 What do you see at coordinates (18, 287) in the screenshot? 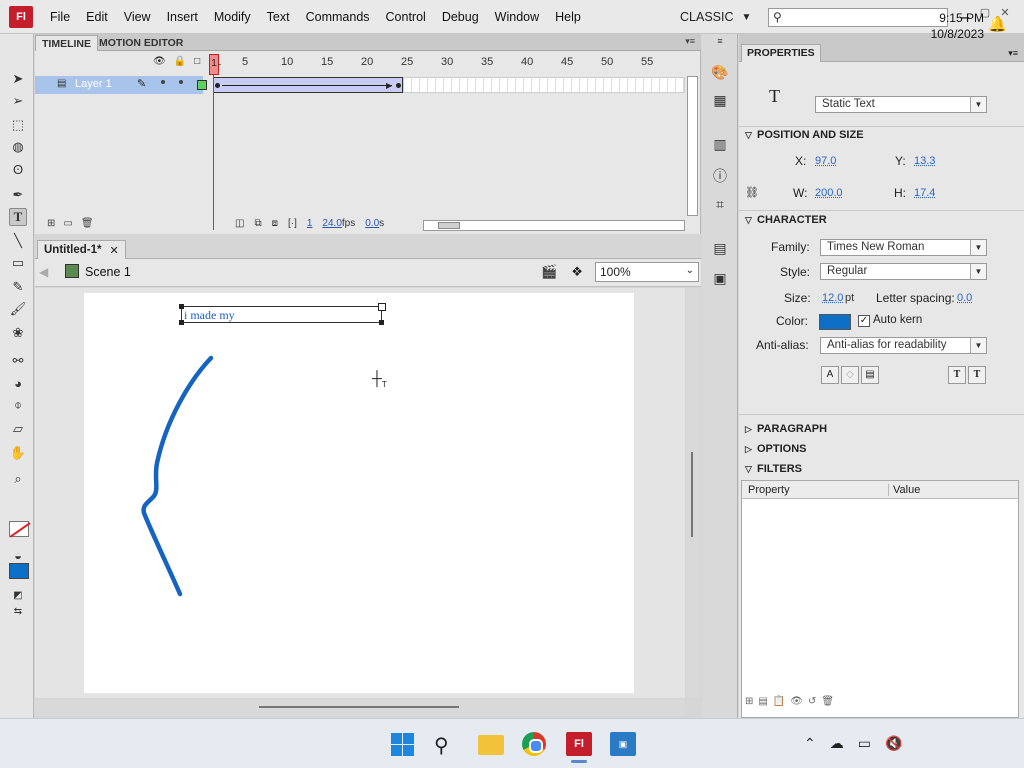
I see `pencil-tool-icon: ✎` at bounding box center [18, 287].